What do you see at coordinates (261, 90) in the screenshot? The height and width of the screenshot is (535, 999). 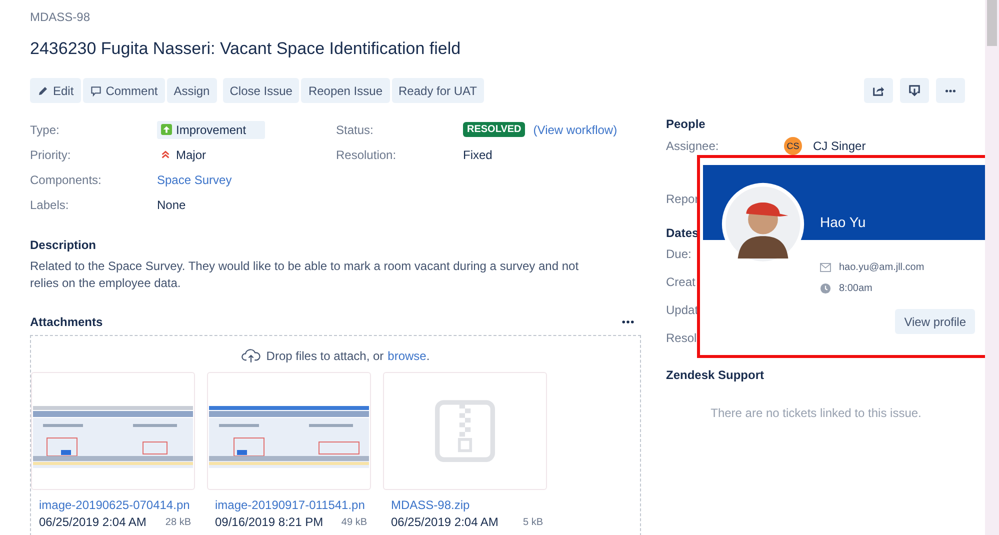 I see `toolbar-button: Close Issue` at bounding box center [261, 90].